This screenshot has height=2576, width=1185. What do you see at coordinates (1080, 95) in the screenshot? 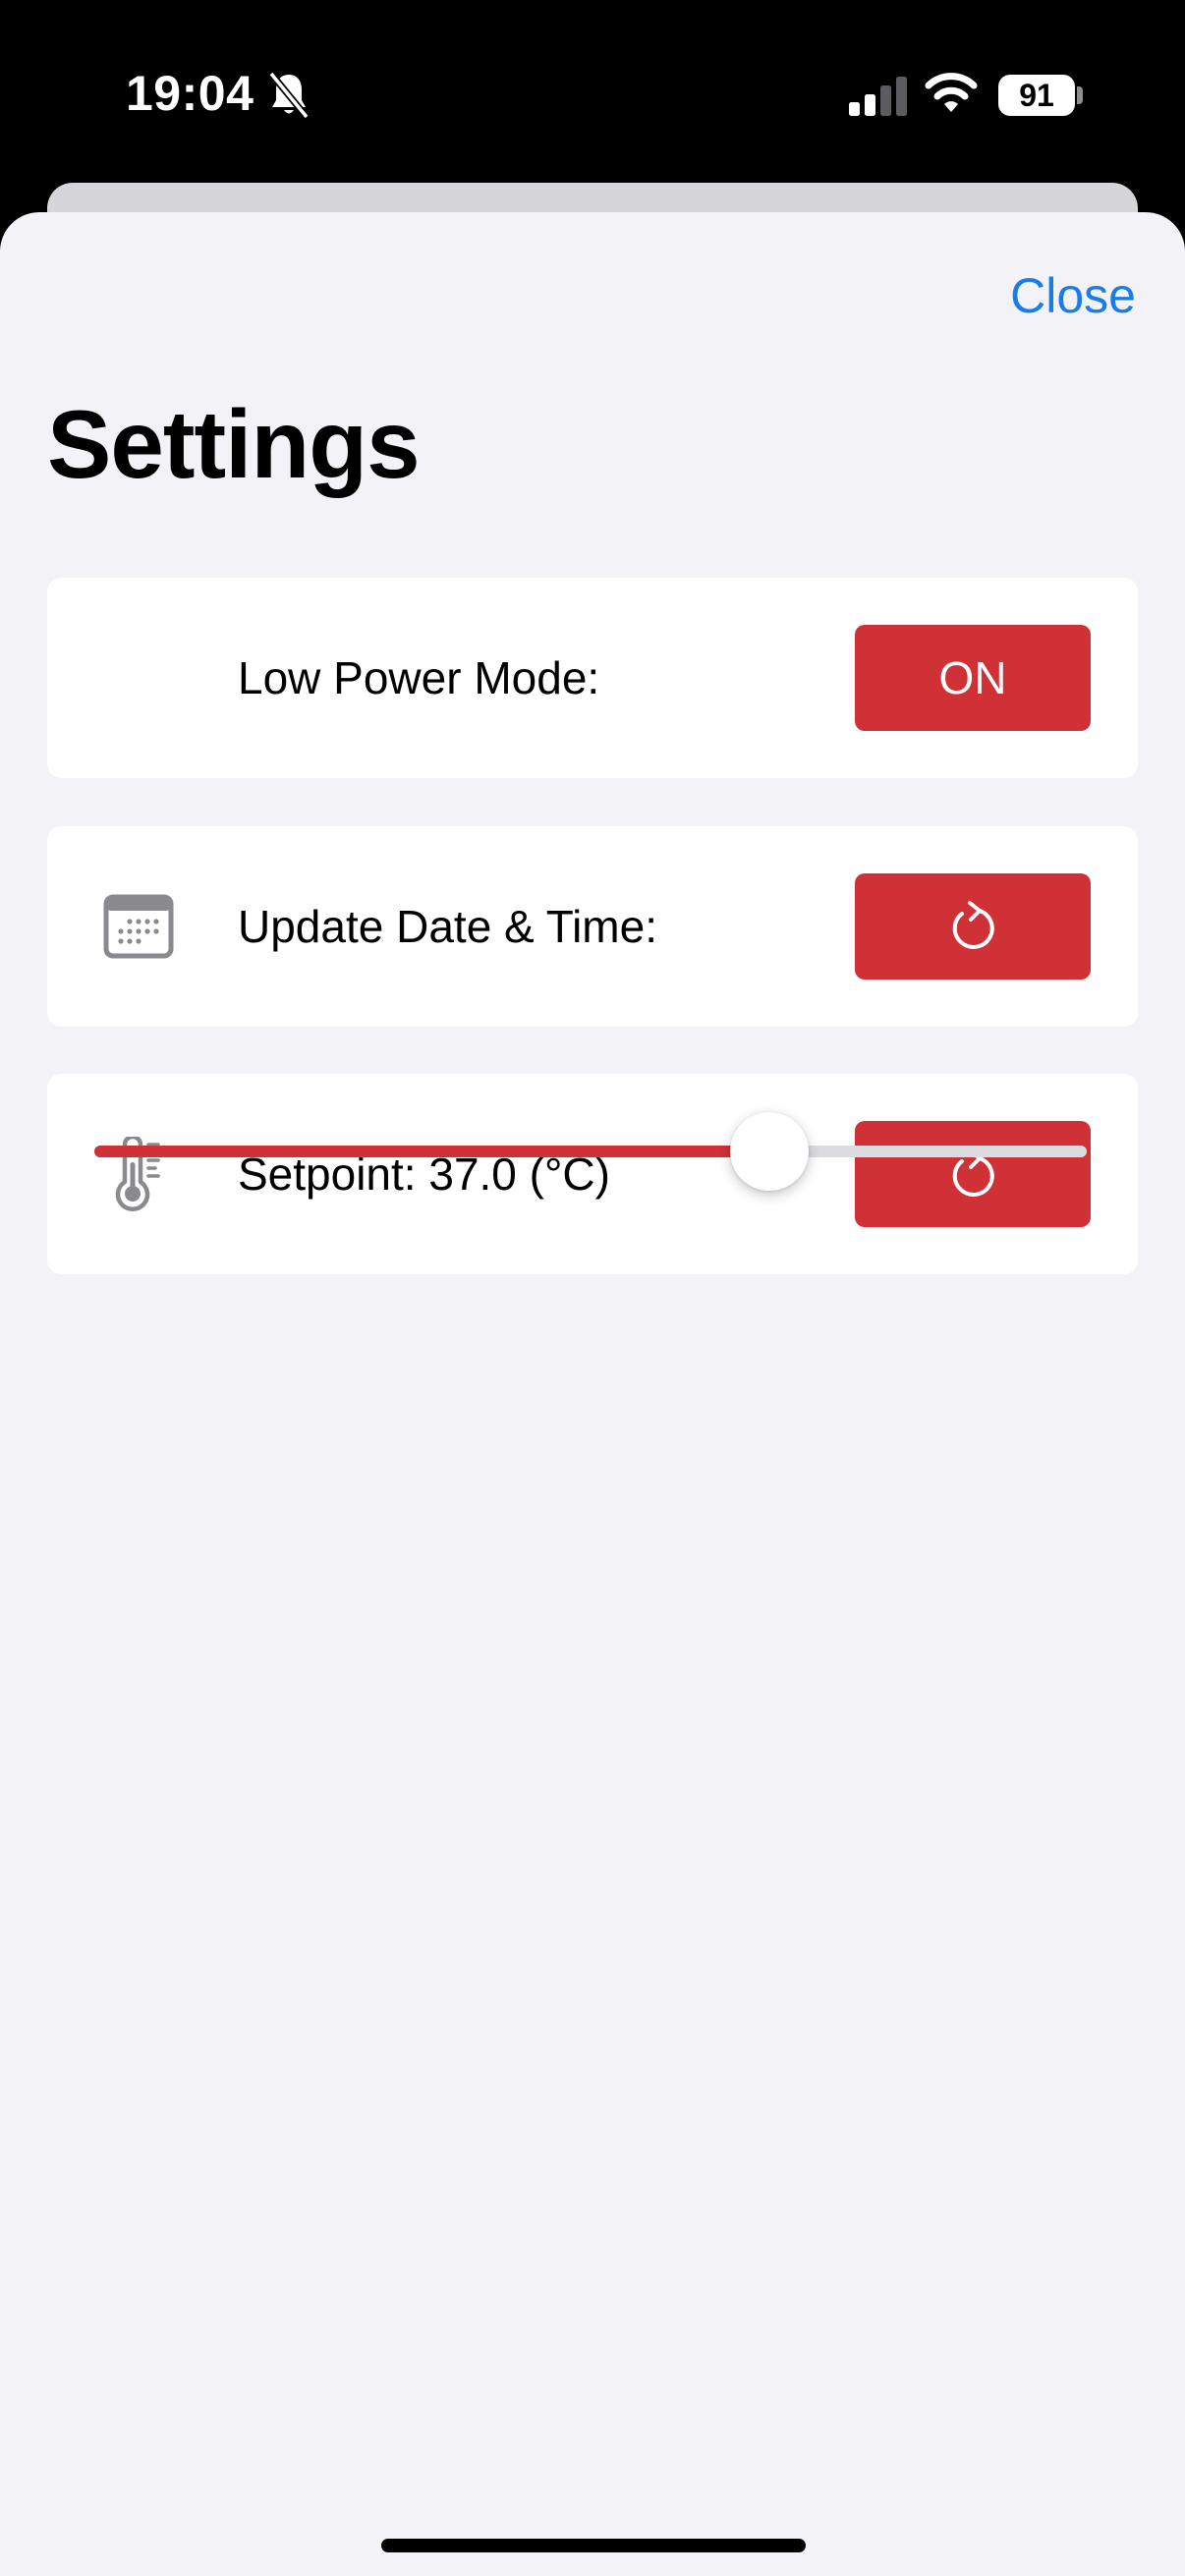
I see `battery-cap` at bounding box center [1080, 95].